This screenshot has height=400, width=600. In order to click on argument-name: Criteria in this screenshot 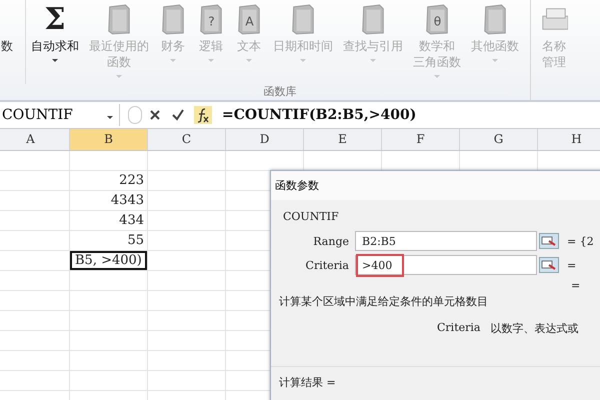, I will do `click(458, 328)`.